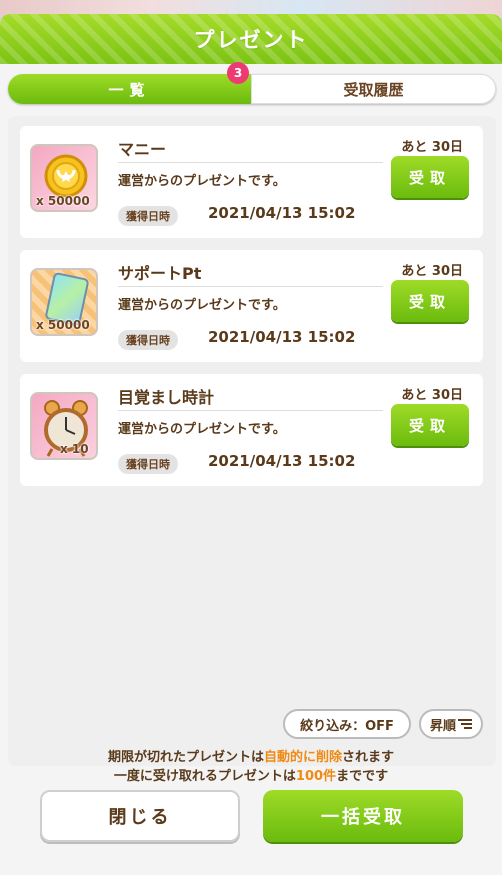  I want to click on filter-row: 絞り込み：OFF 昇順, so click(252, 725).